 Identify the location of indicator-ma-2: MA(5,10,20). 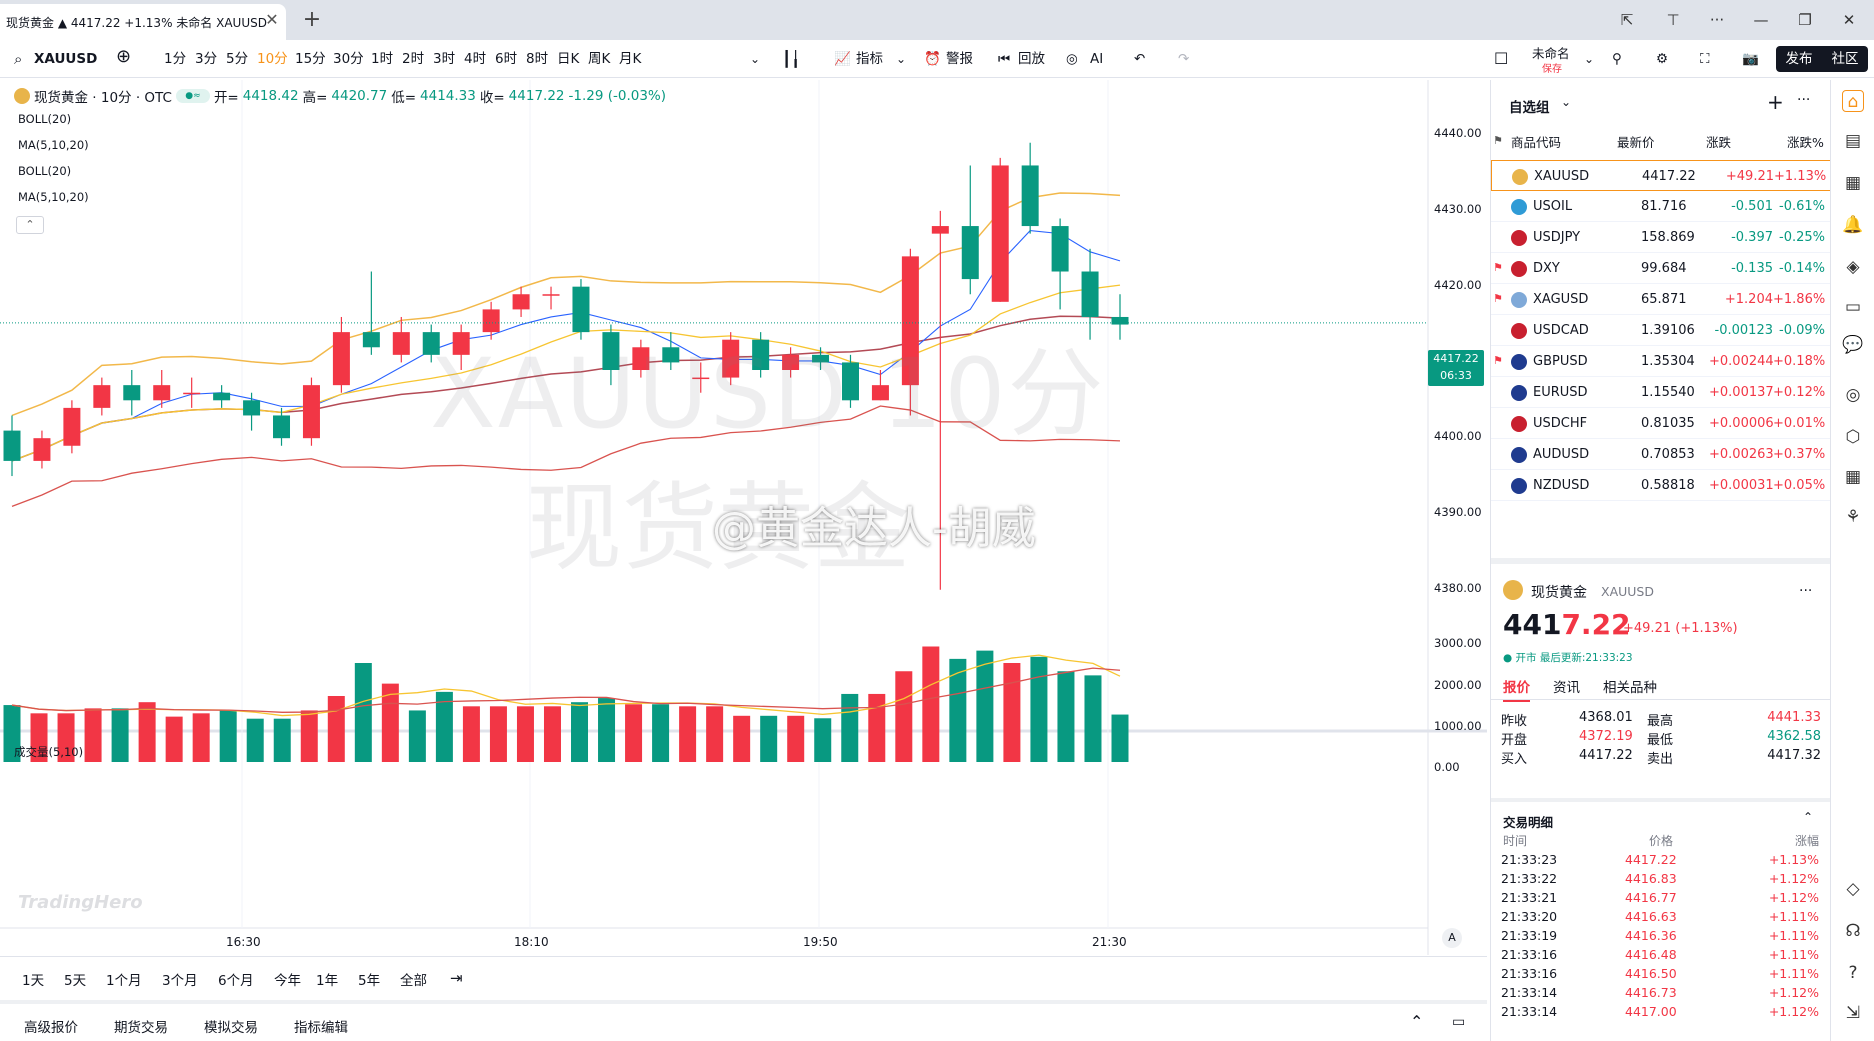
(53, 197).